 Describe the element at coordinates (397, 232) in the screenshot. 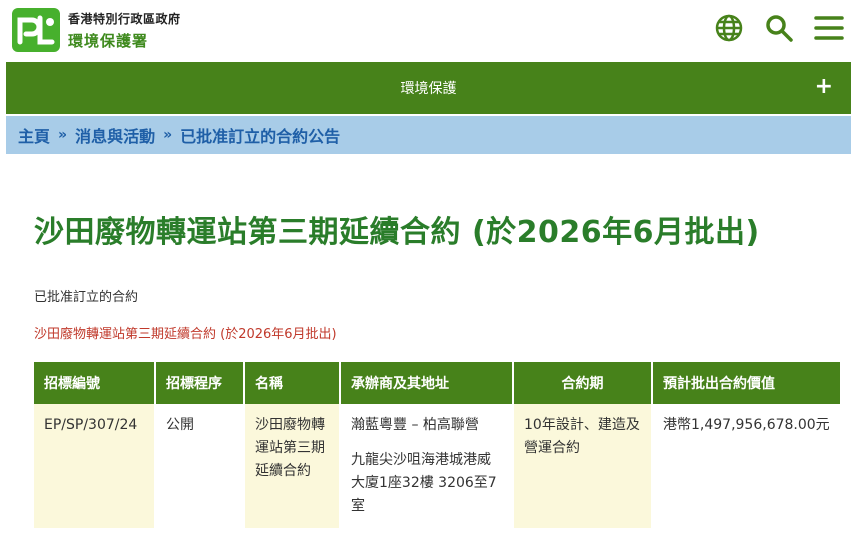

I see `page-title: 沙田廢物轉運站第三期延續合約 (於2026年6月批出)` at that location.